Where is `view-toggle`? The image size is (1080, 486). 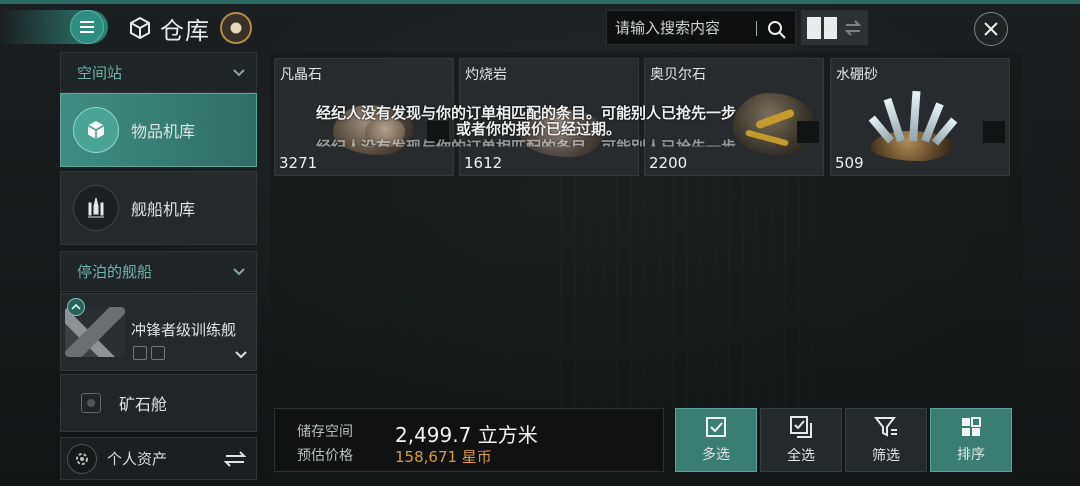
view-toggle is located at coordinates (834, 27).